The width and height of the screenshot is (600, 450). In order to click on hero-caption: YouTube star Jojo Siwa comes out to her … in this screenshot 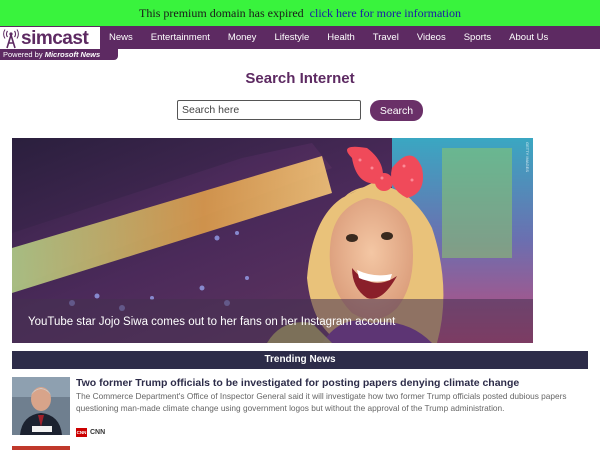, I will do `click(211, 322)`.